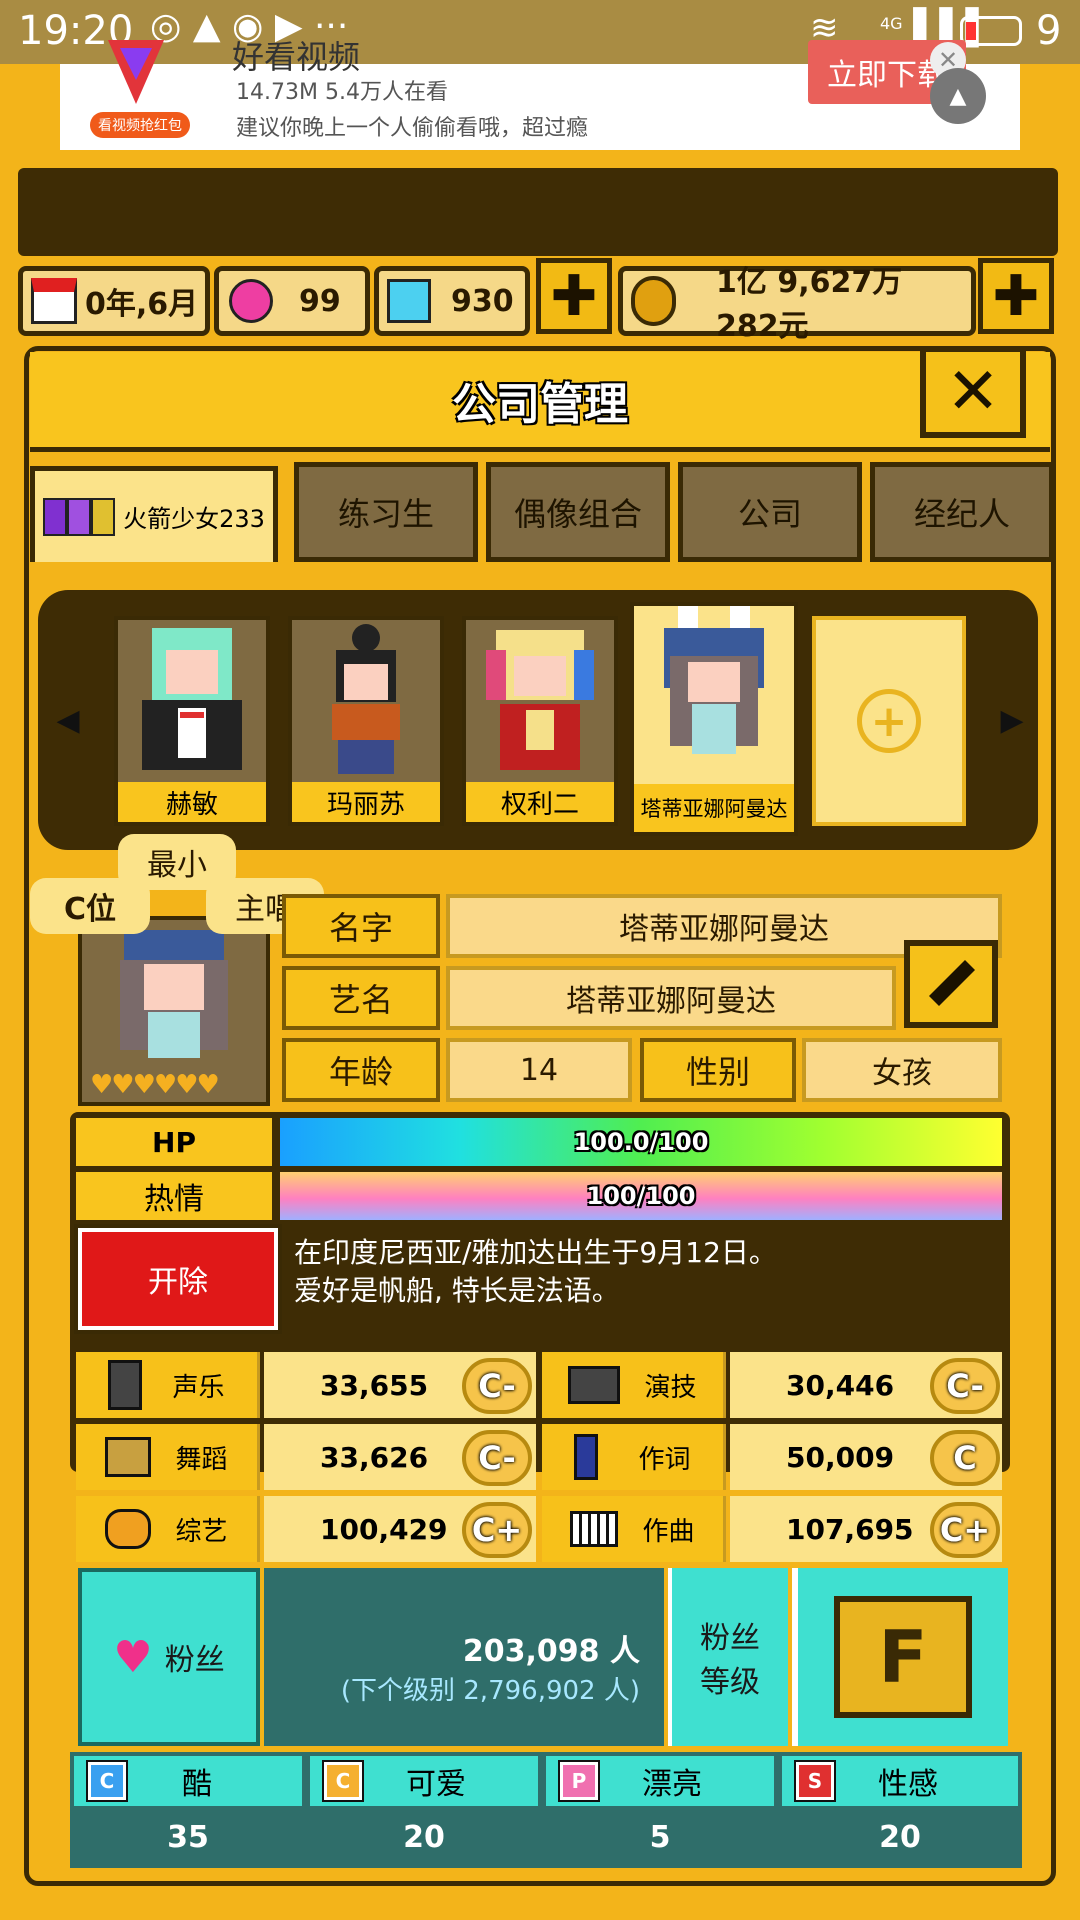 This screenshot has height=1920, width=1080. Describe the element at coordinates (154, 514) in the screenshot. I see `tab-group: 火箭少女233` at that location.